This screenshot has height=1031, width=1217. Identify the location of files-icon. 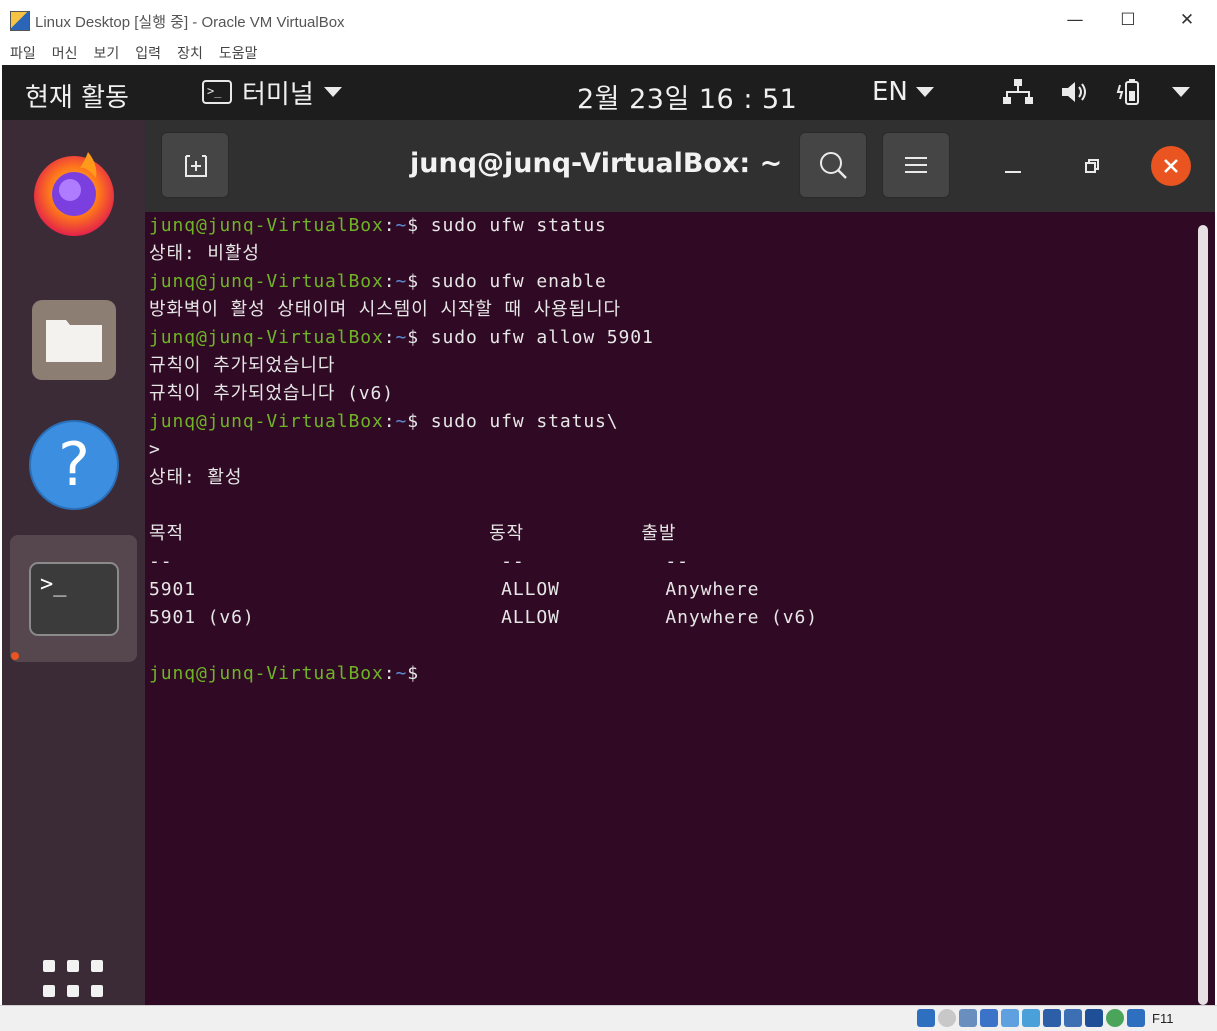
(73, 339).